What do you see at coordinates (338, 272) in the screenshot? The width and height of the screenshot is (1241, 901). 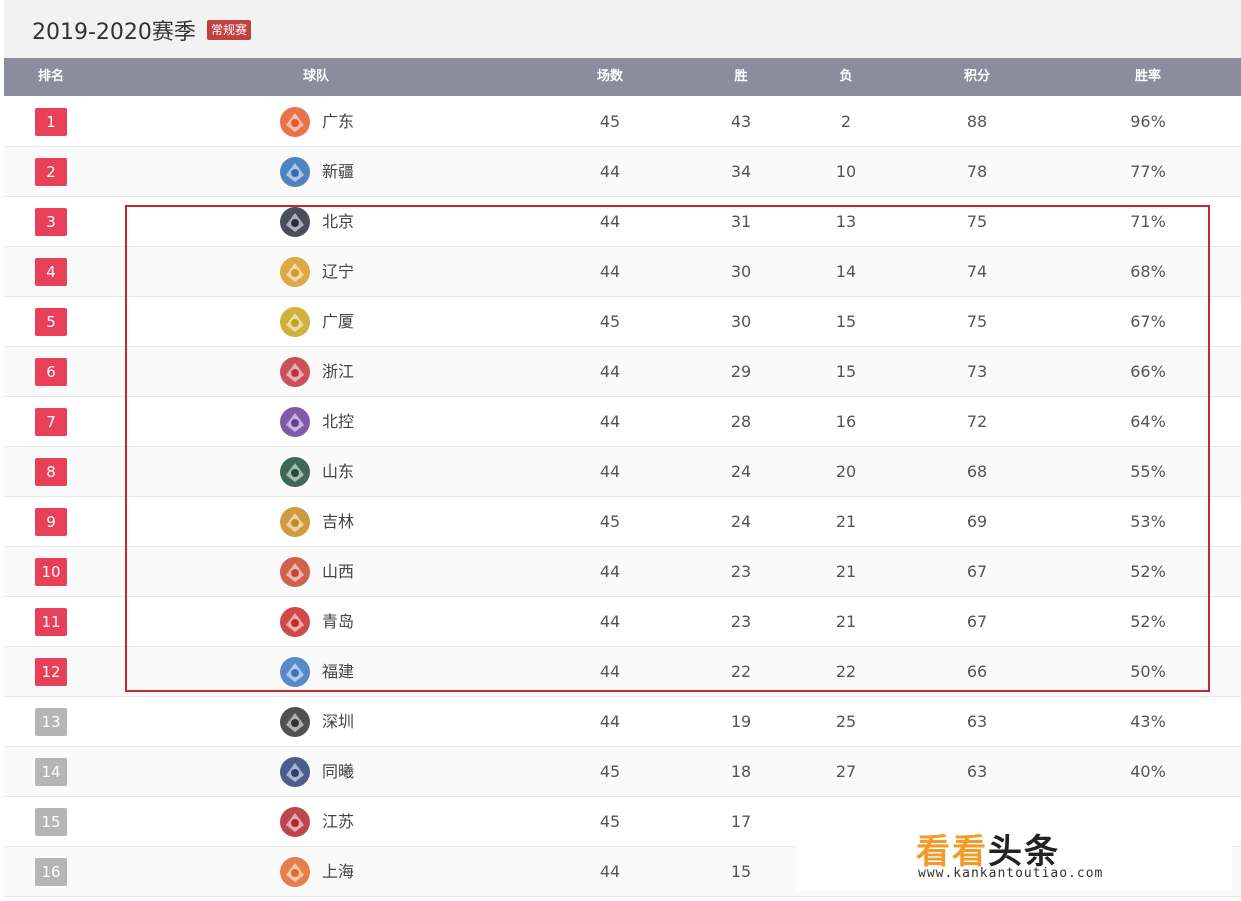 I see `team-name: 辽宁` at bounding box center [338, 272].